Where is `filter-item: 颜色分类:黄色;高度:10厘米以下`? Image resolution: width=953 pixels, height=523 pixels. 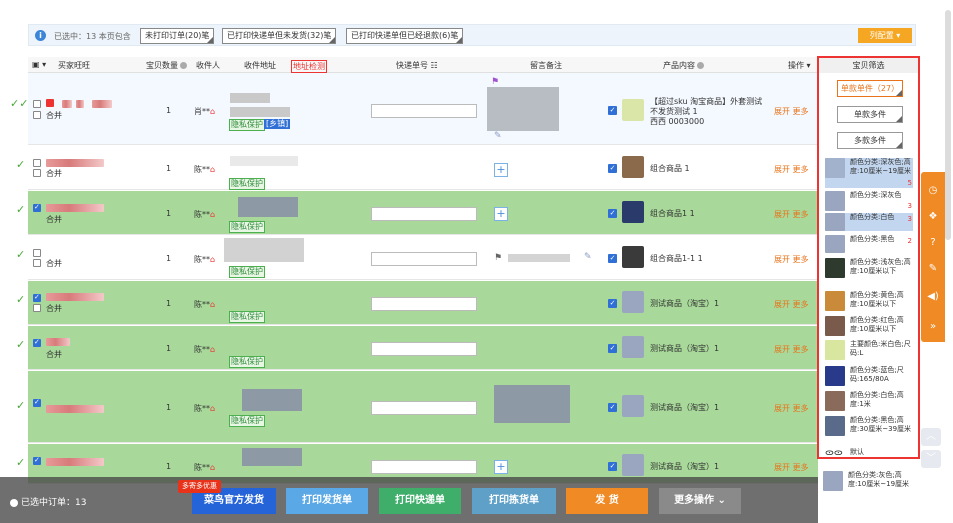 filter-item: 颜色分类:黄色;高度:10厘米以下 is located at coordinates (869, 301).